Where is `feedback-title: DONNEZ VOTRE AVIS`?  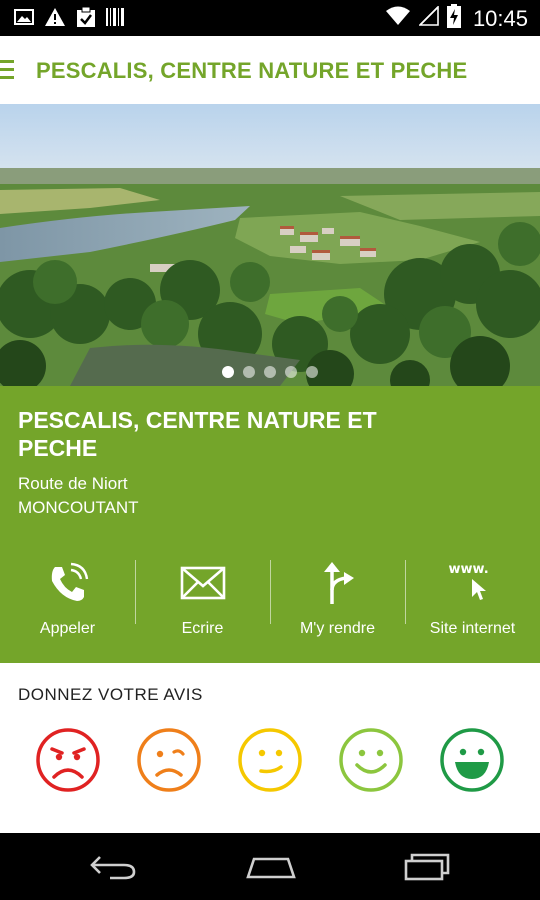 feedback-title: DONNEZ VOTRE AVIS is located at coordinates (110, 694).